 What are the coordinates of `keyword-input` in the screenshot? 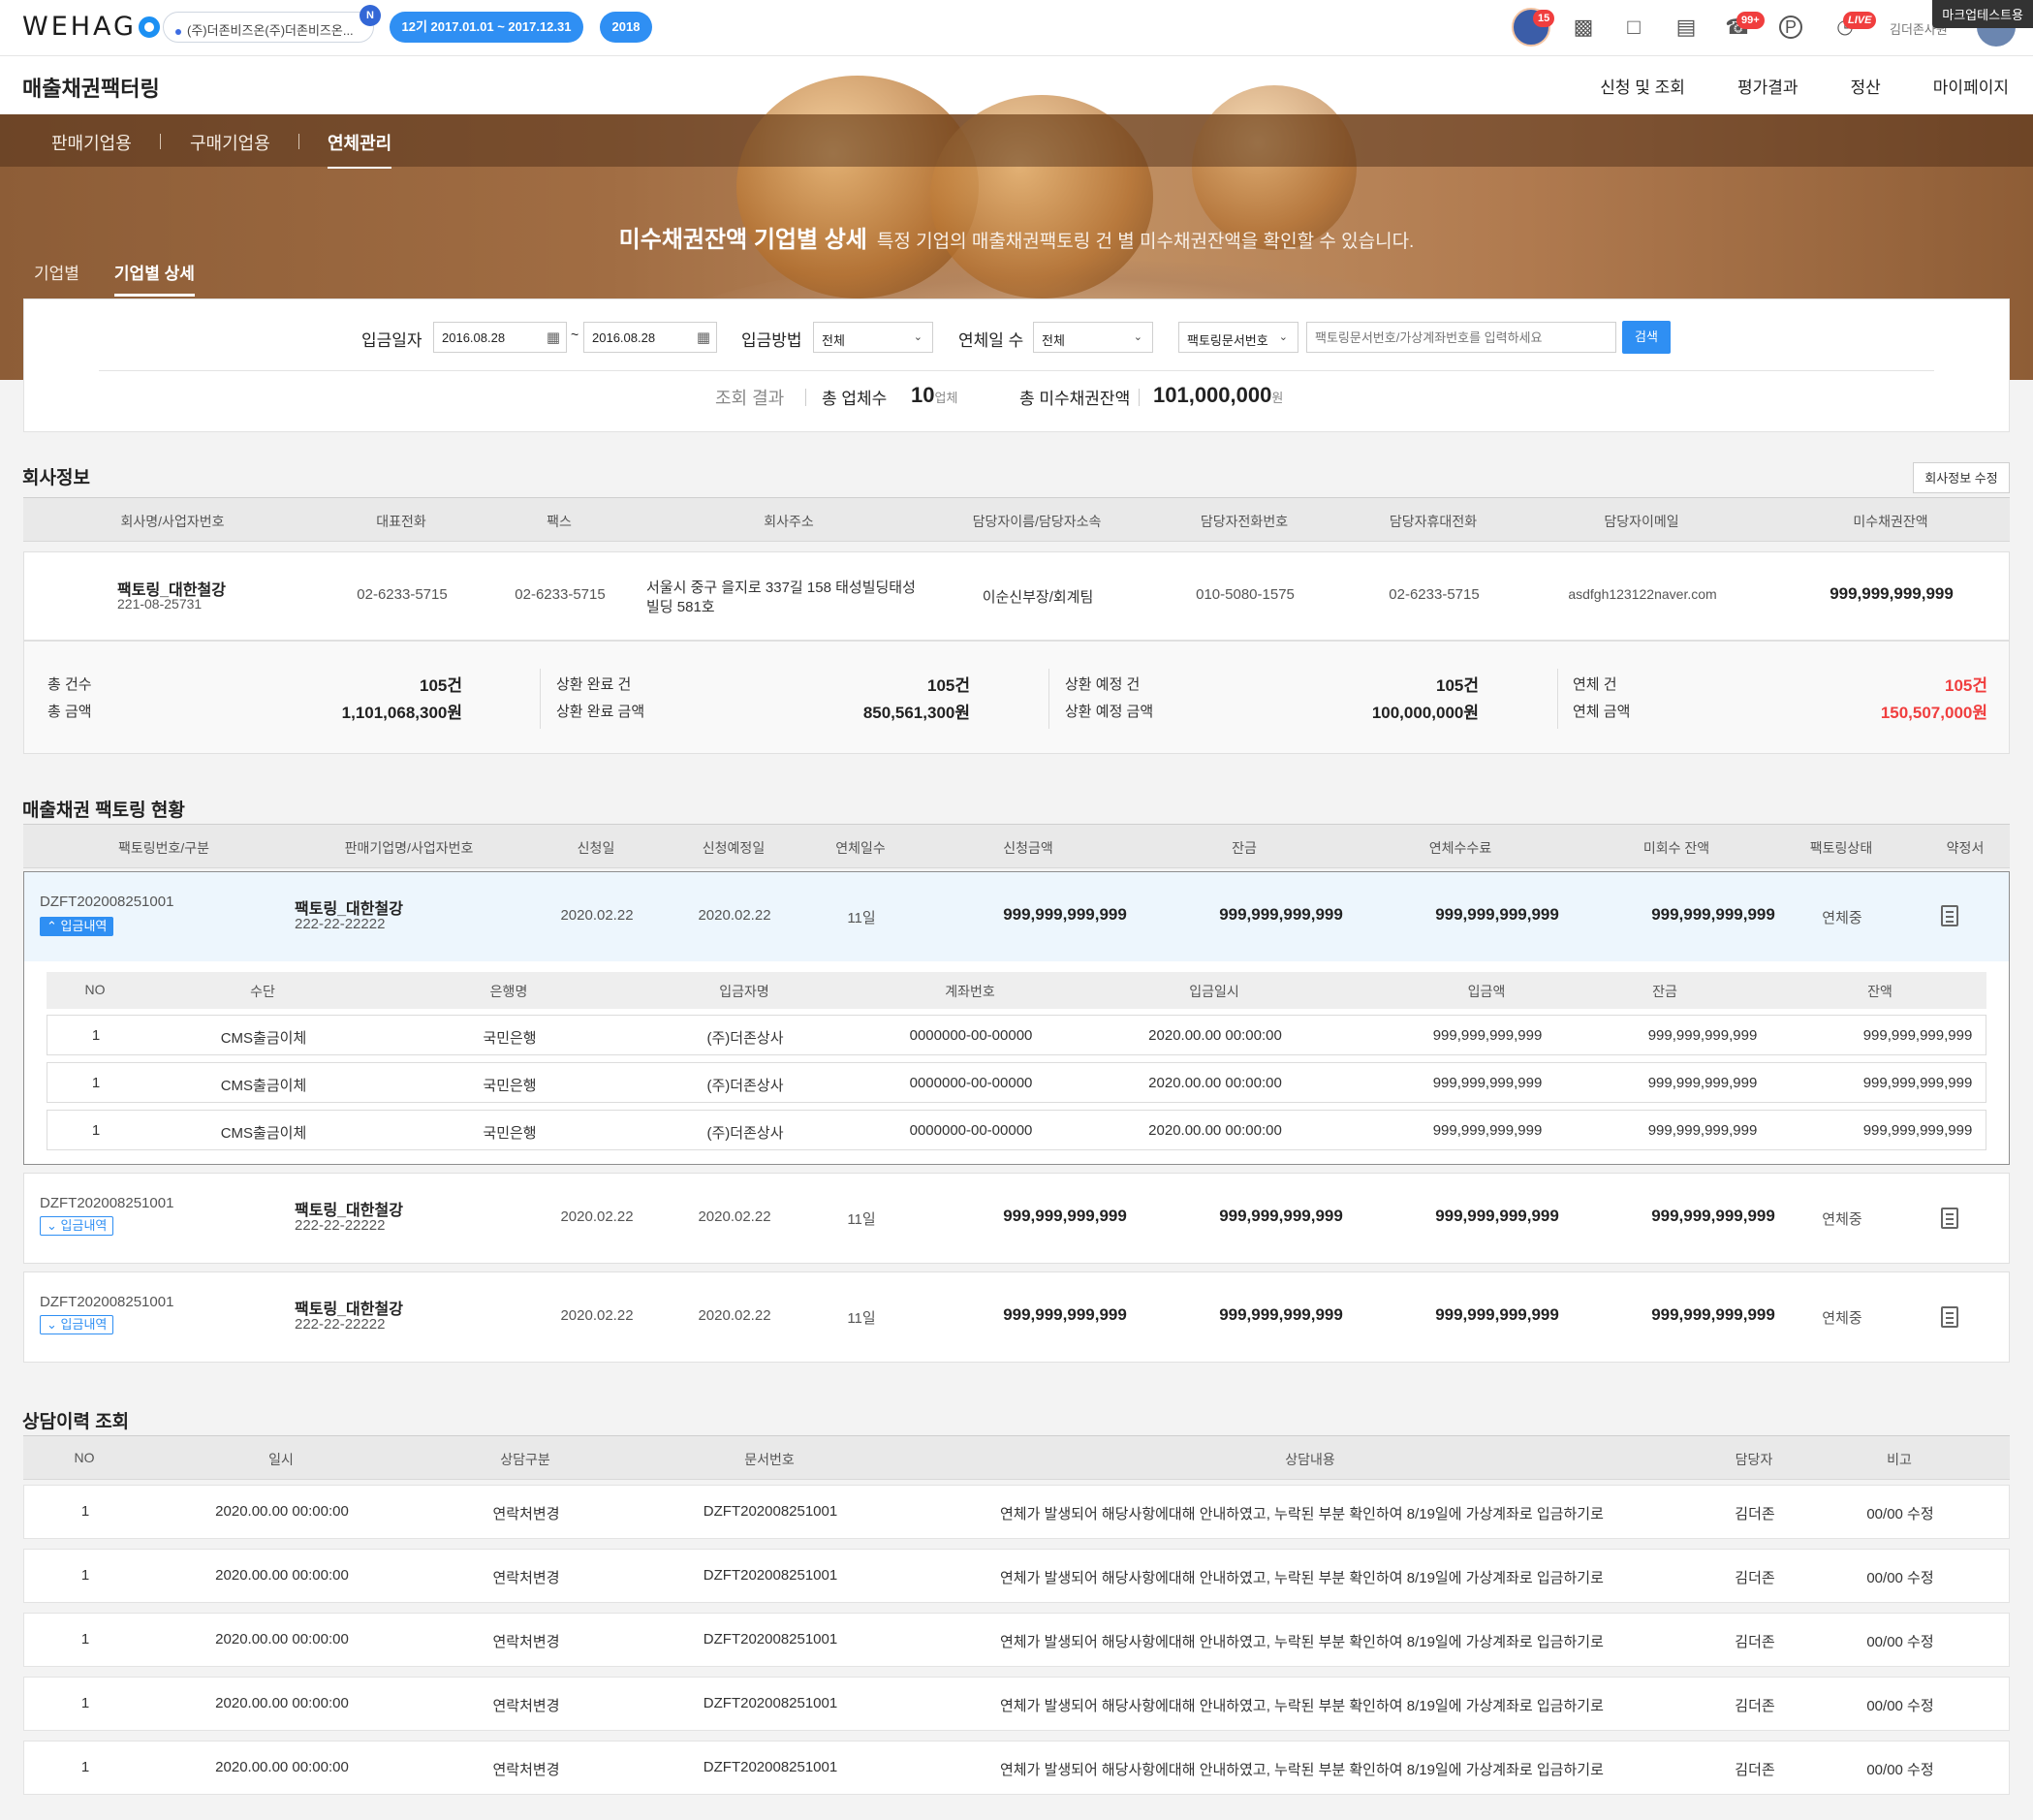 It's located at (1461, 337).